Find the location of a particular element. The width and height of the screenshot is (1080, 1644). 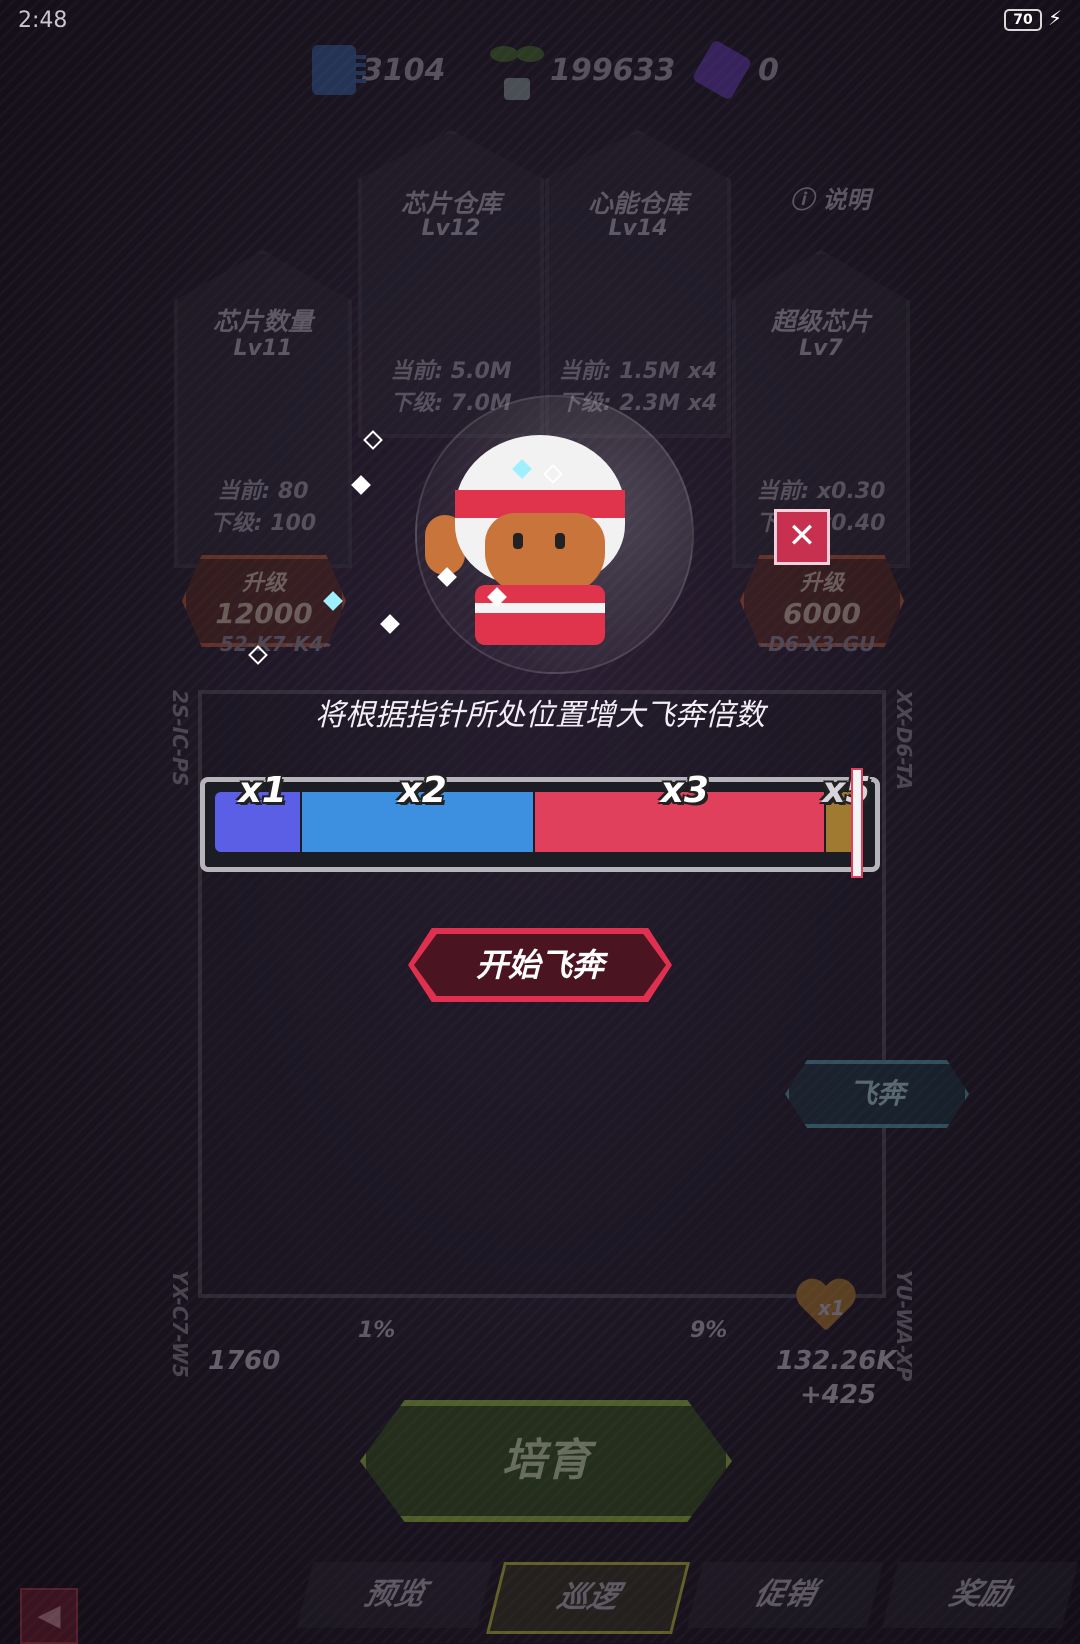

sprout-icon is located at coordinates (516, 70).